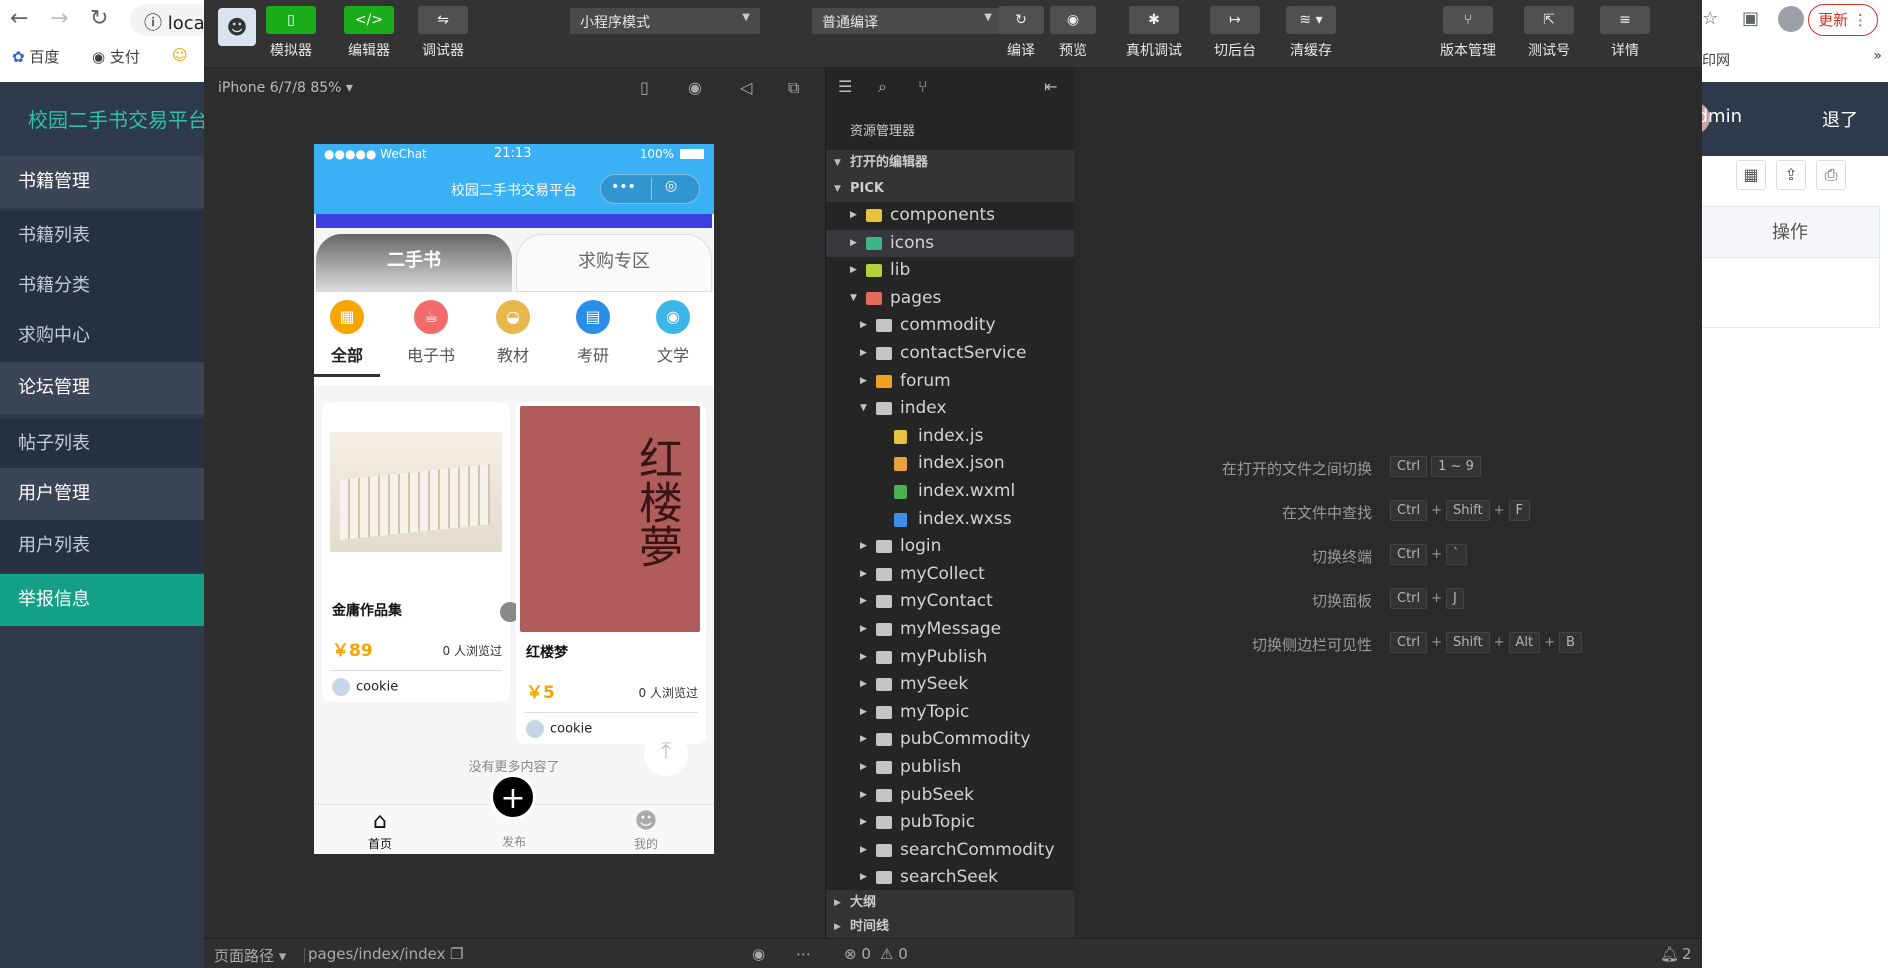 Image resolution: width=1888 pixels, height=968 pixels. What do you see at coordinates (894, 954) in the screenshot?
I see `warning-count: ⚠ 0` at bounding box center [894, 954].